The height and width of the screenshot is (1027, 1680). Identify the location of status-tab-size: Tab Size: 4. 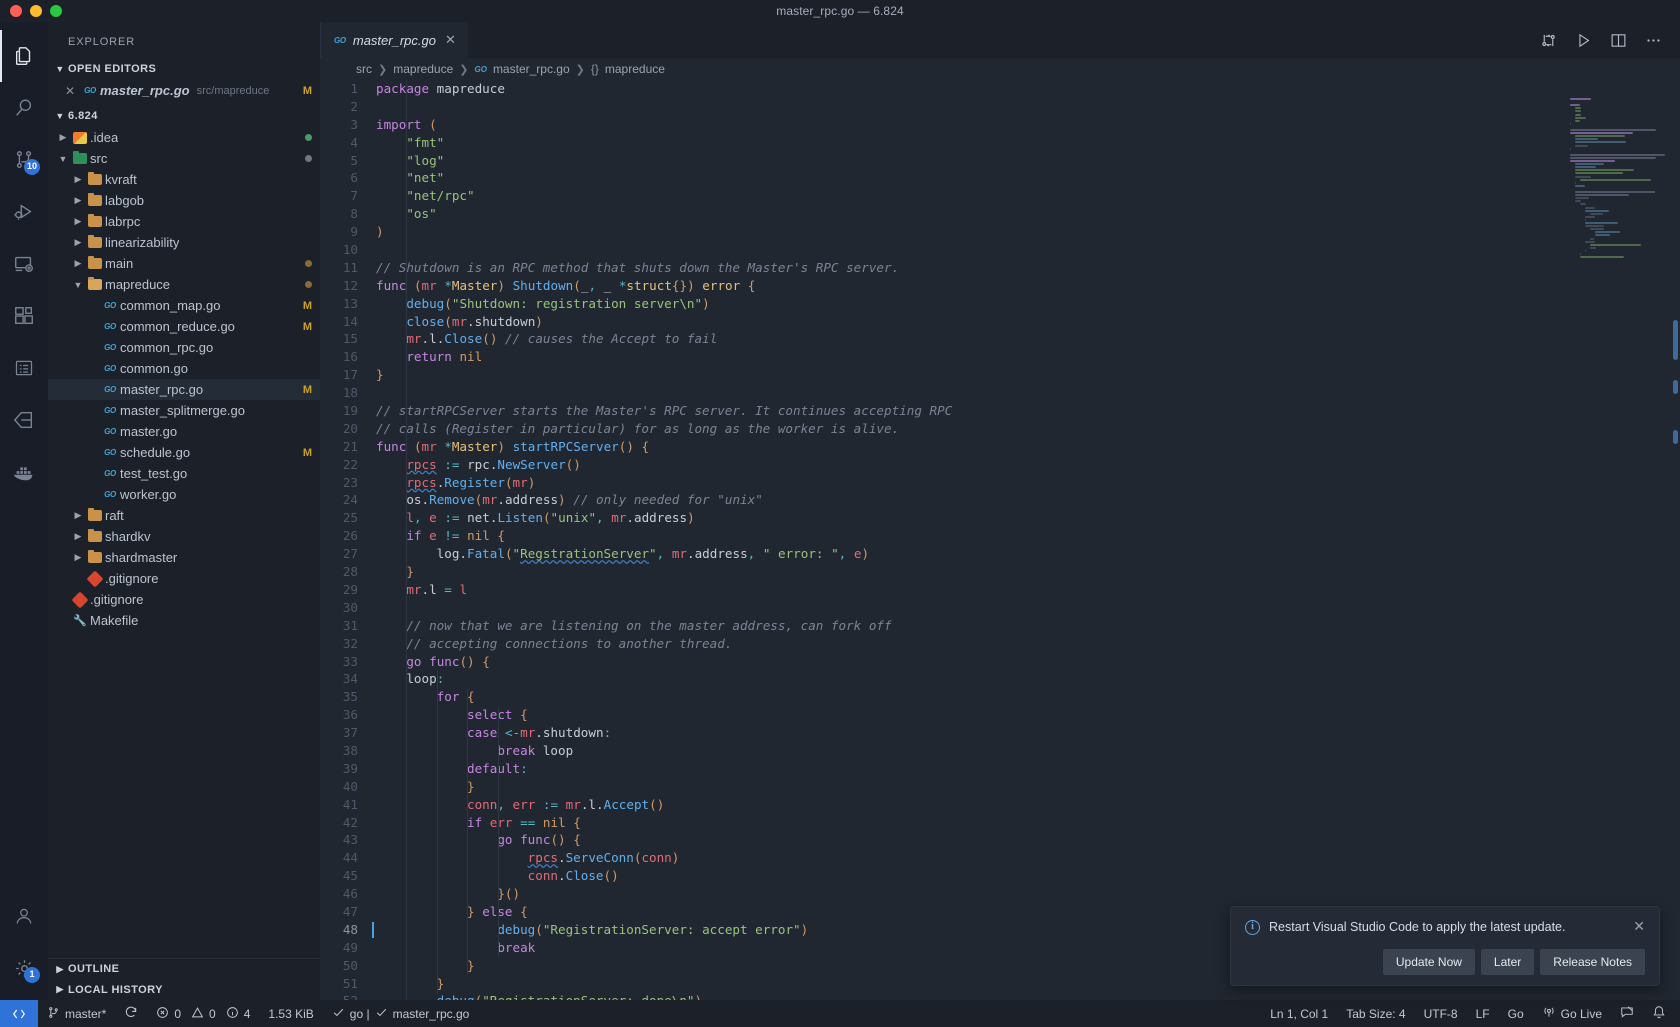
(1375, 1013).